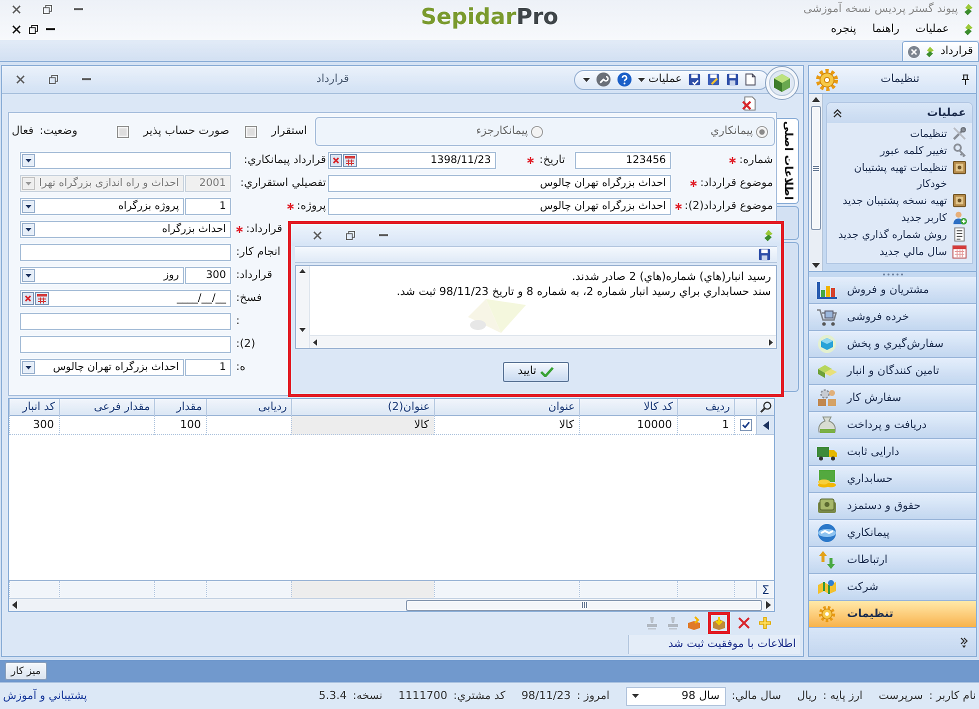 This screenshot has width=979, height=709. I want to click on tools-icon, so click(959, 133).